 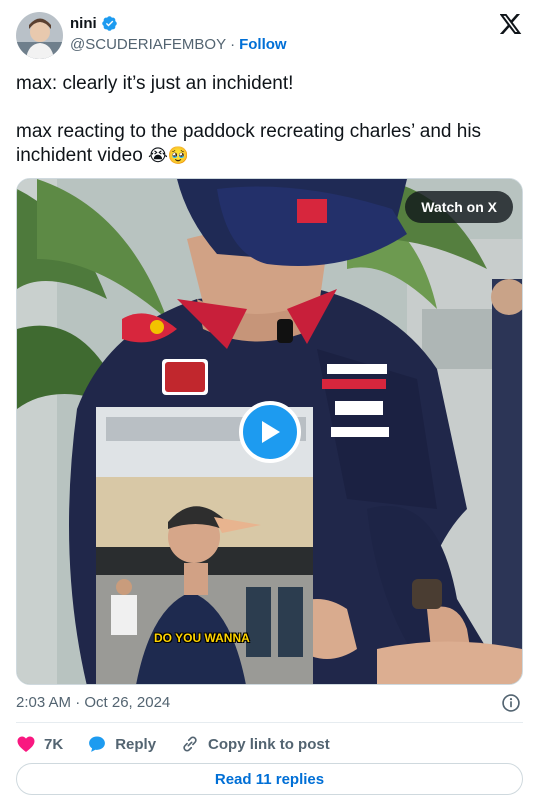 I want to click on link-icon, so click(x=190, y=744).